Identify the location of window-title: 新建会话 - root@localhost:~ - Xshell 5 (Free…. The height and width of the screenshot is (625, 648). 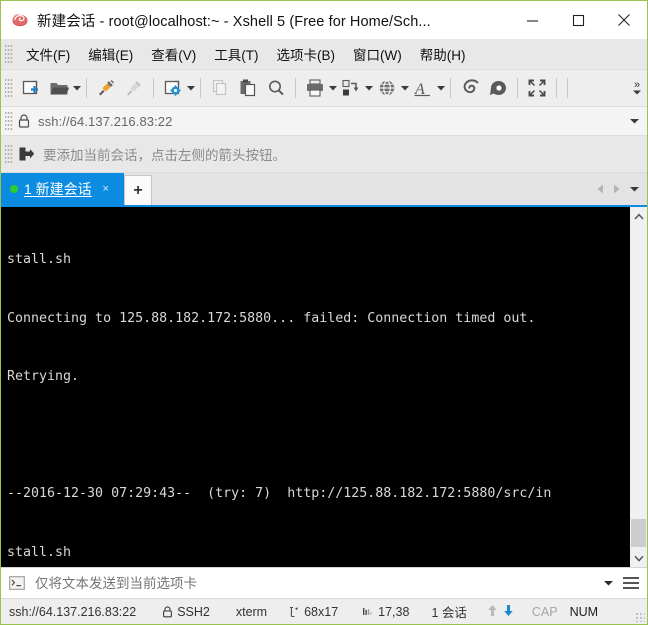
(234, 21).